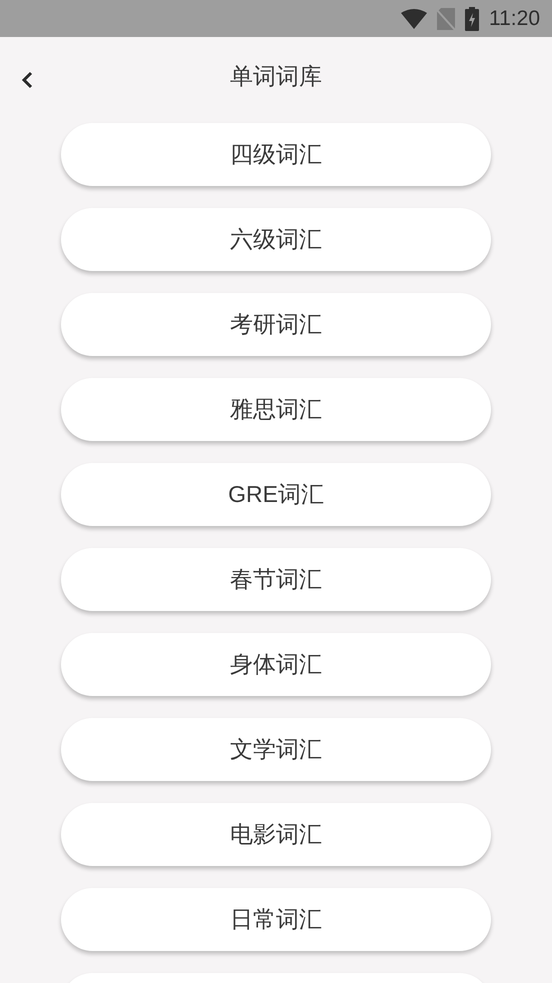 The height and width of the screenshot is (983, 552). I want to click on page-title: 单词词库, so click(276, 76).